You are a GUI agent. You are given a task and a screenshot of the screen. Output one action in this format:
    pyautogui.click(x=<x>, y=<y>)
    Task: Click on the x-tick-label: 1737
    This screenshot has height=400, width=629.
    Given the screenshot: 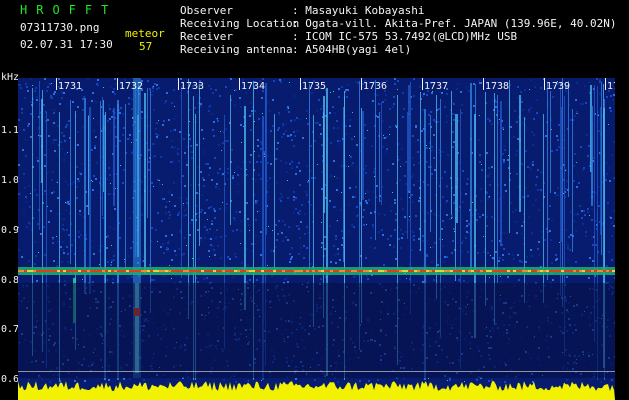 What is the action you would take?
    pyautogui.click(x=436, y=86)
    